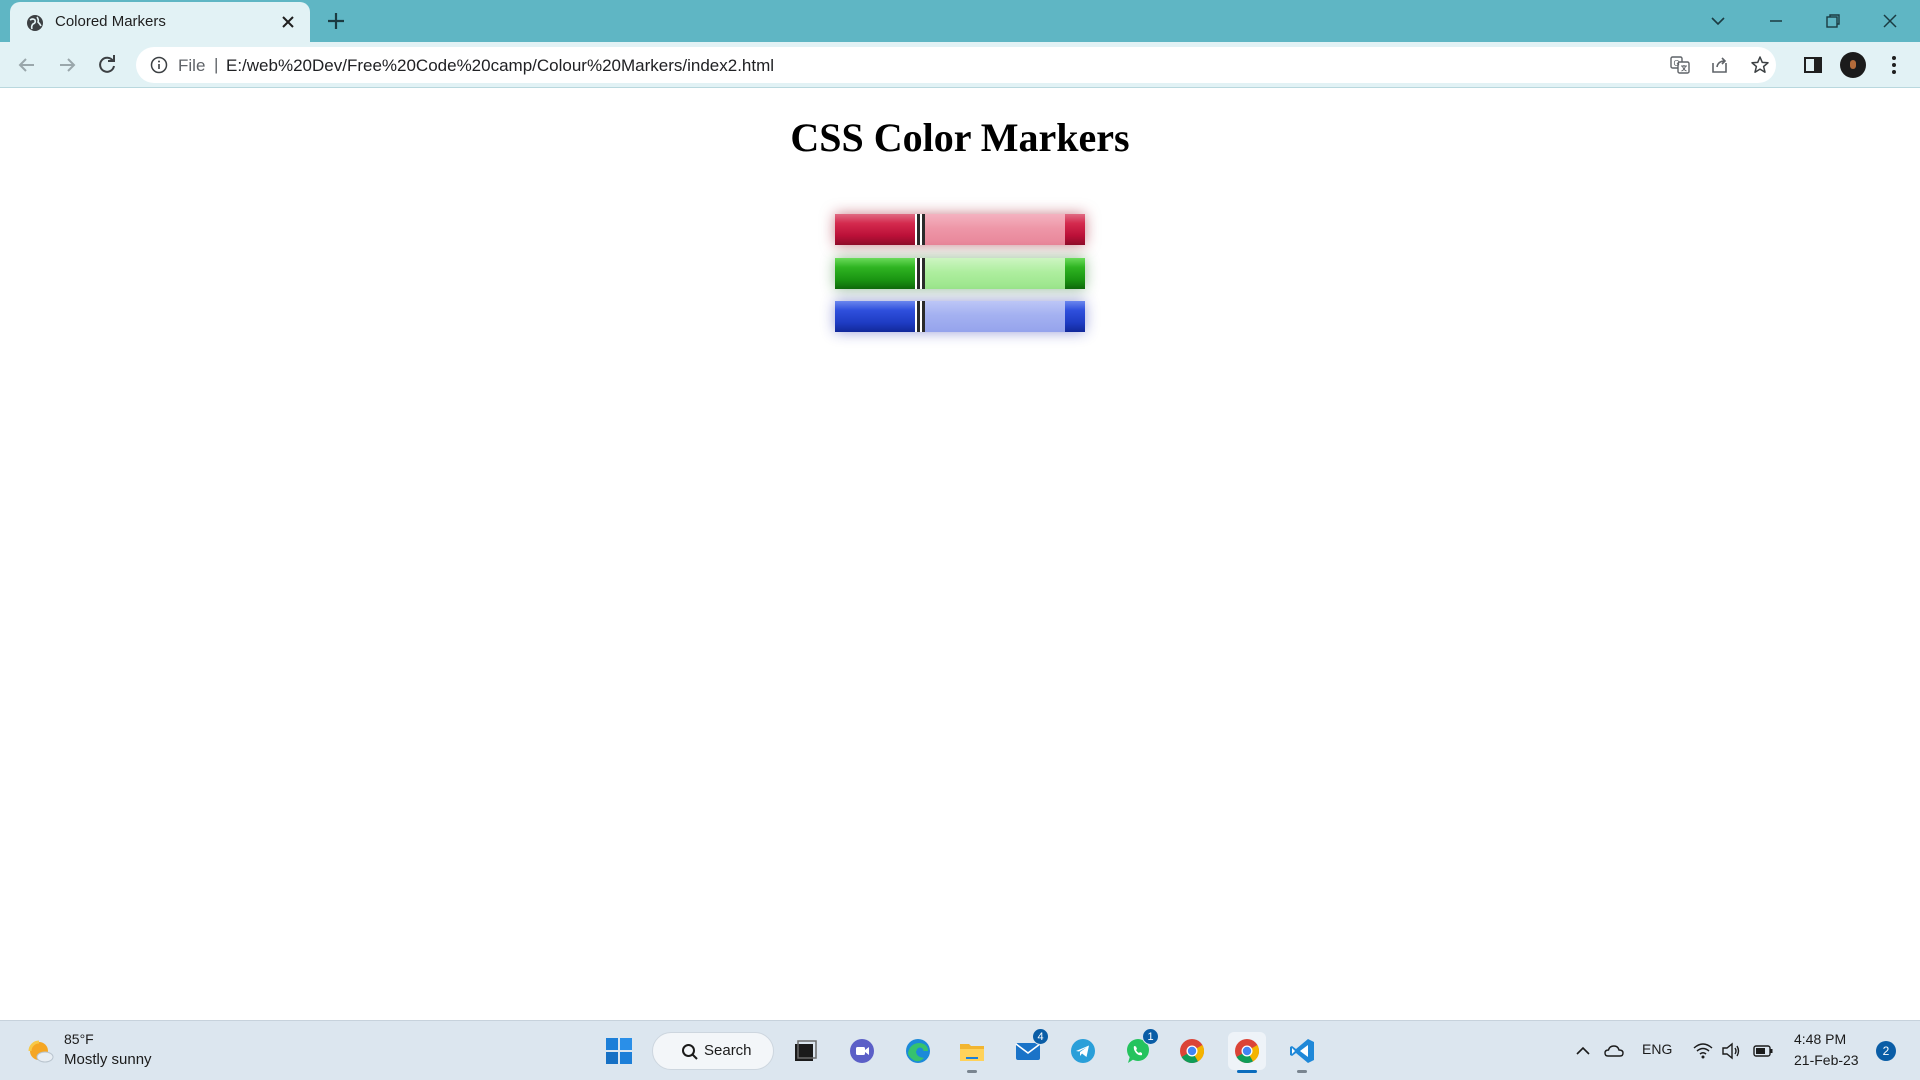  I want to click on browser-tab: Colored Markers, so click(160, 22).